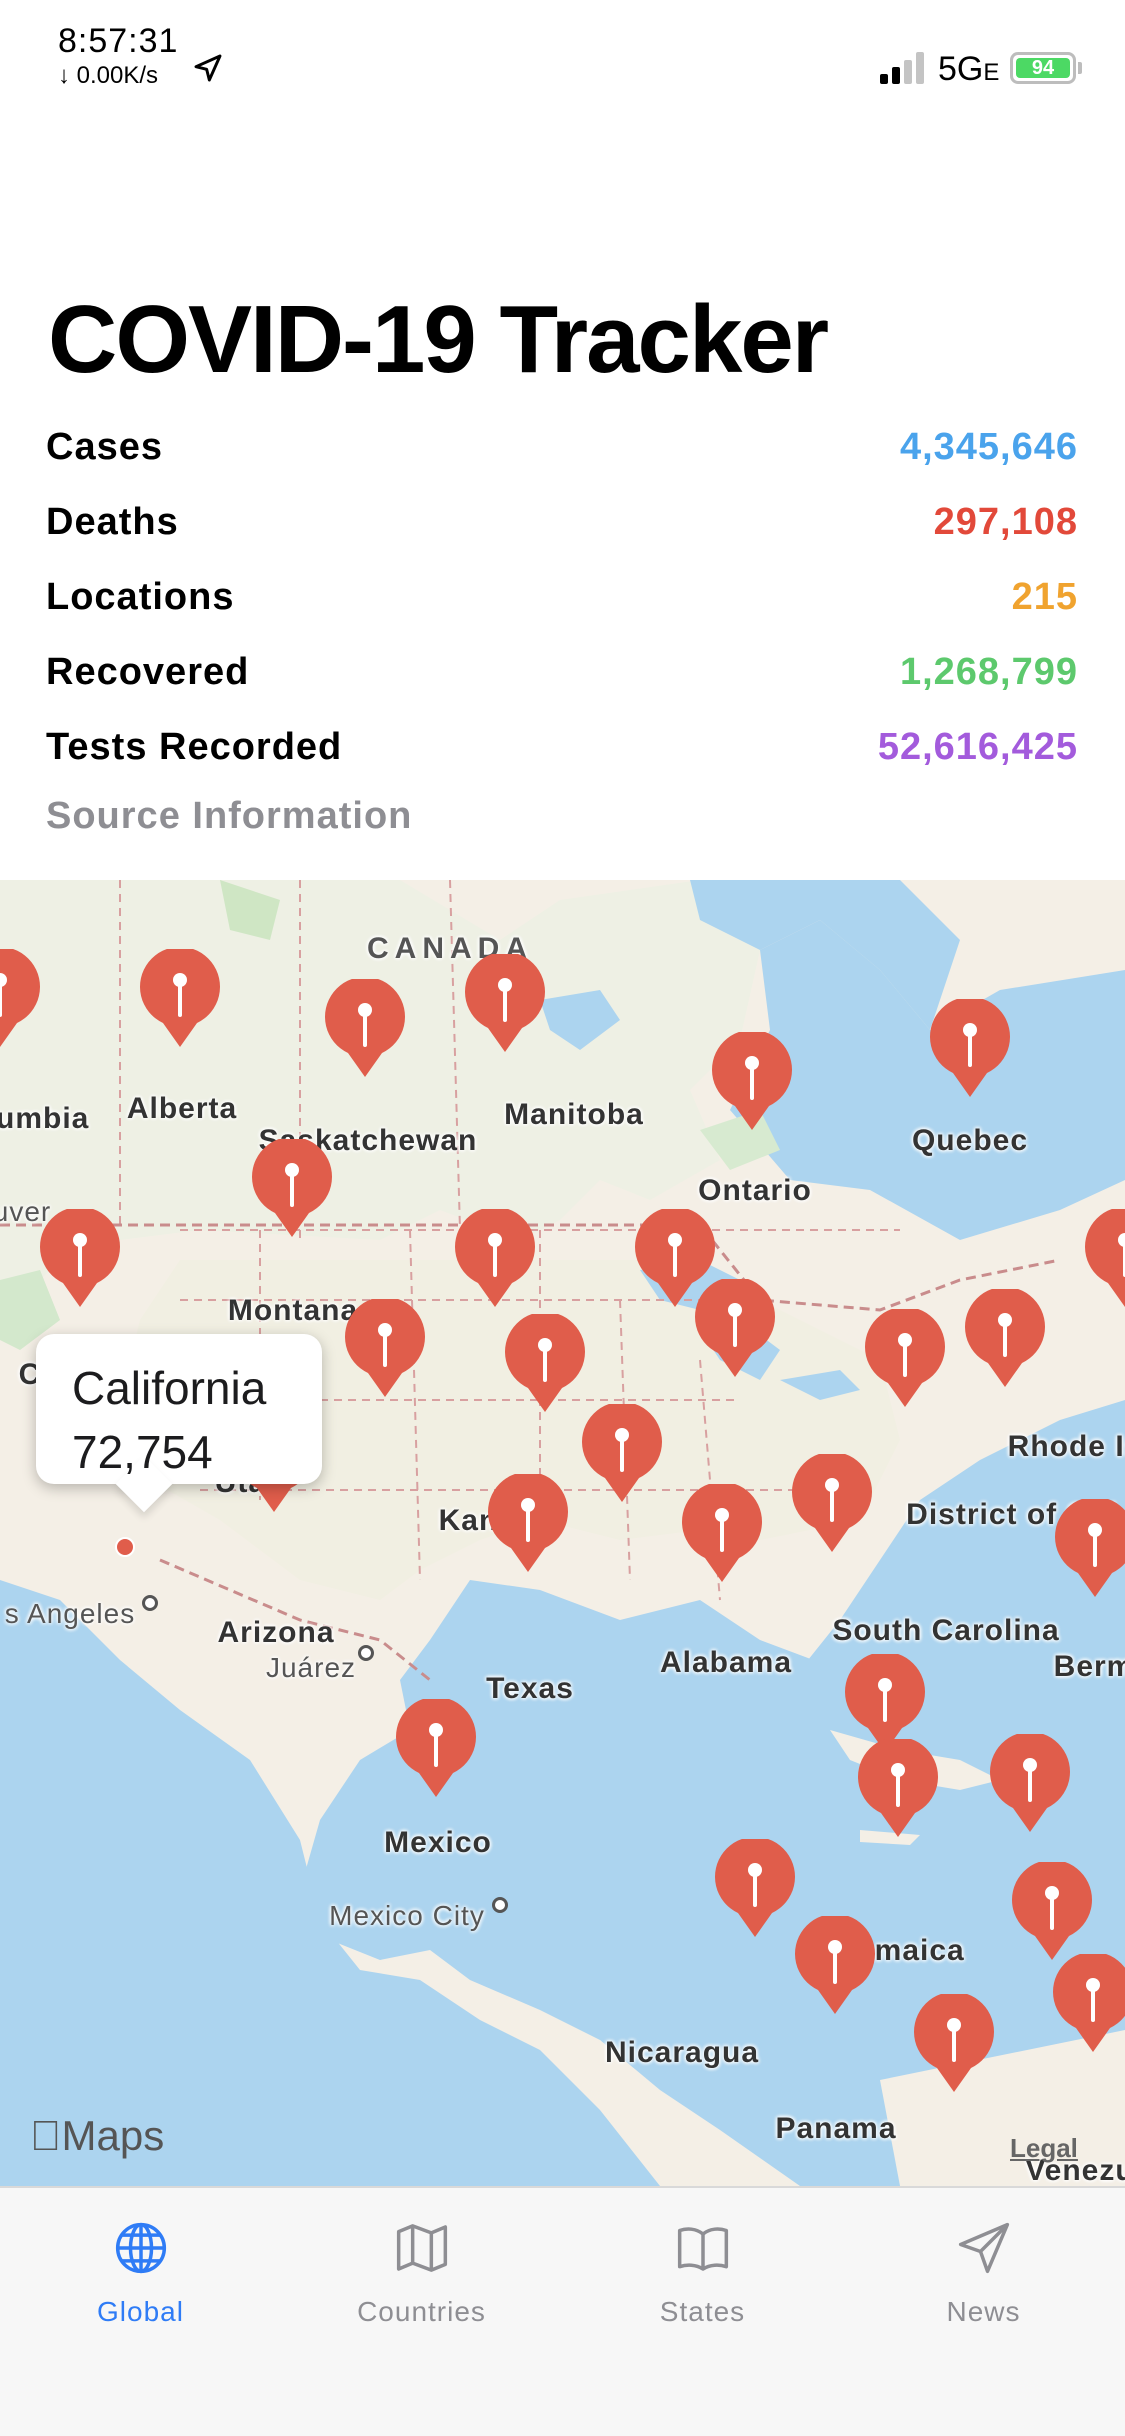 The width and height of the screenshot is (1125, 2436). What do you see at coordinates (682, 2052) in the screenshot?
I see `map-label-nicaragua: Nicaragua` at bounding box center [682, 2052].